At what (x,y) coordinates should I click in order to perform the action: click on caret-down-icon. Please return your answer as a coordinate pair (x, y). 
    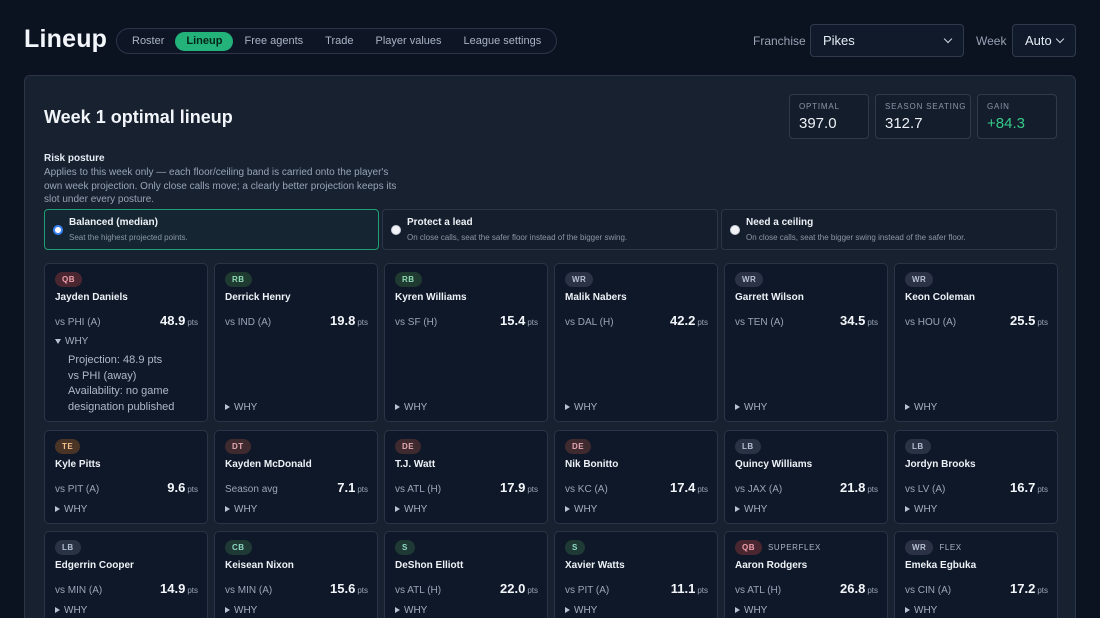
    Looking at the image, I should click on (58, 341).